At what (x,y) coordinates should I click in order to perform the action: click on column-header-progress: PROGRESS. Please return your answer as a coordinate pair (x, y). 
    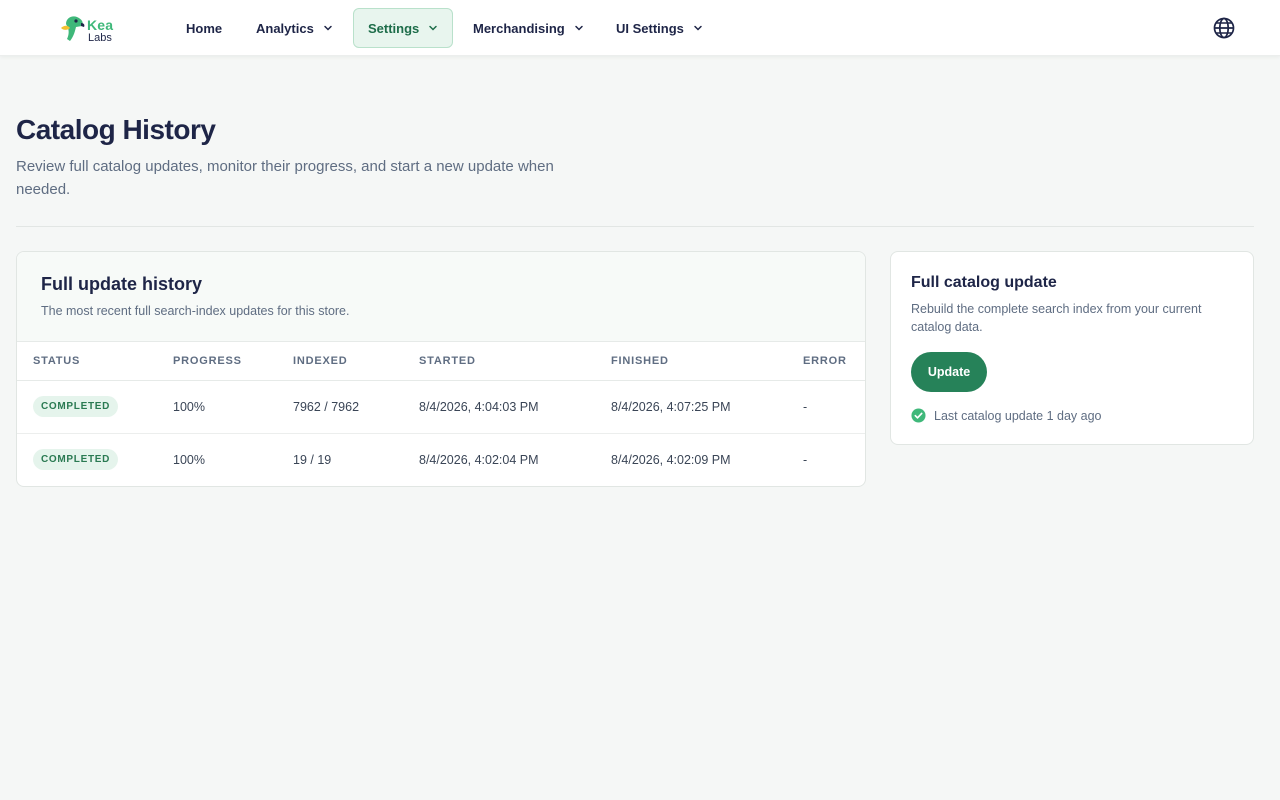
    Looking at the image, I should click on (233, 361).